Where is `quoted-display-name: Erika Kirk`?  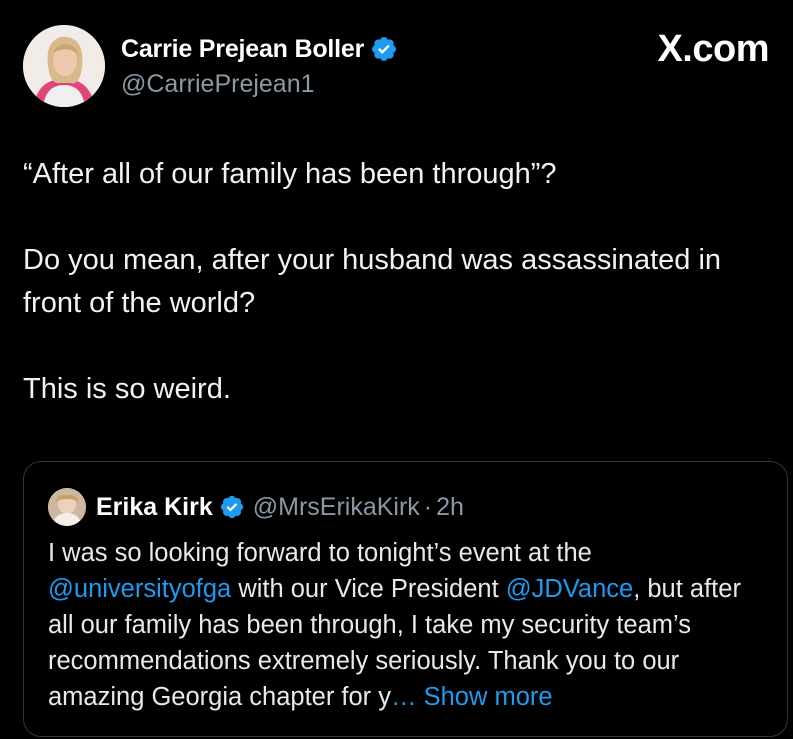 quoted-display-name: Erika Kirk is located at coordinates (154, 507).